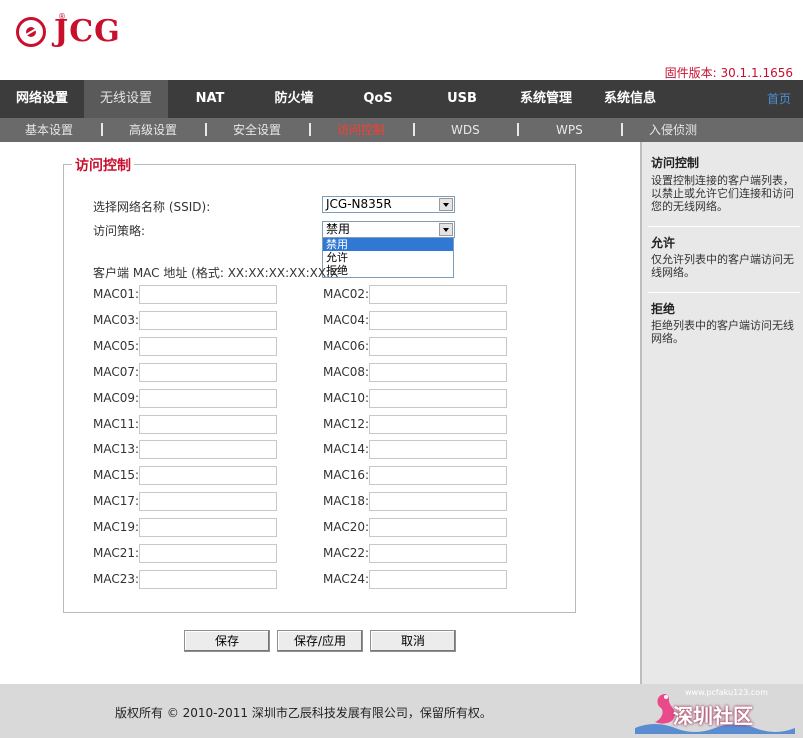  I want to click on firmware-label: 固件版本:, so click(690, 73).